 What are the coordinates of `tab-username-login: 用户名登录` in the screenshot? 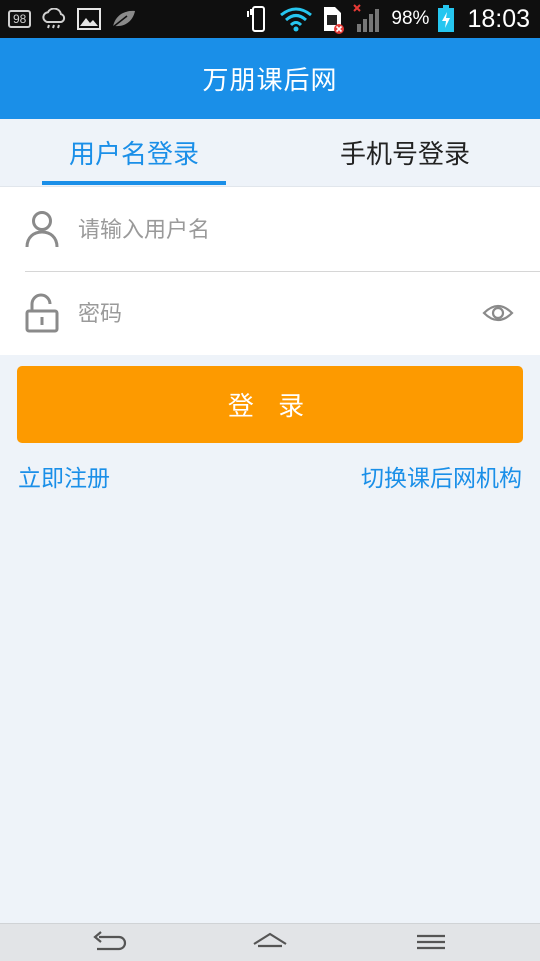 It's located at (134, 152).